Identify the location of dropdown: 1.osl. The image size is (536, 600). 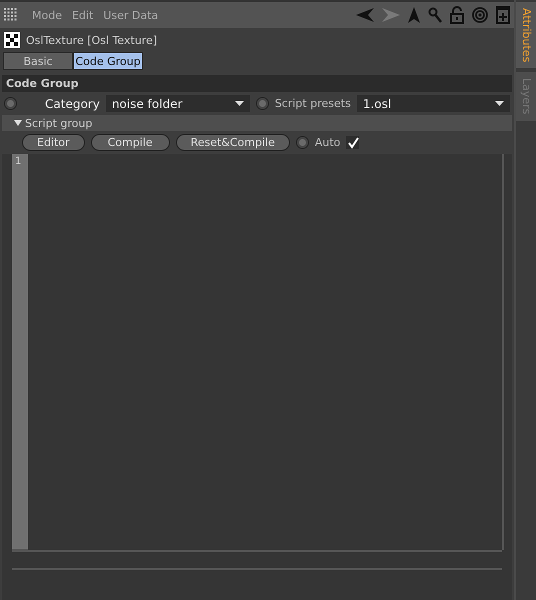
(433, 103).